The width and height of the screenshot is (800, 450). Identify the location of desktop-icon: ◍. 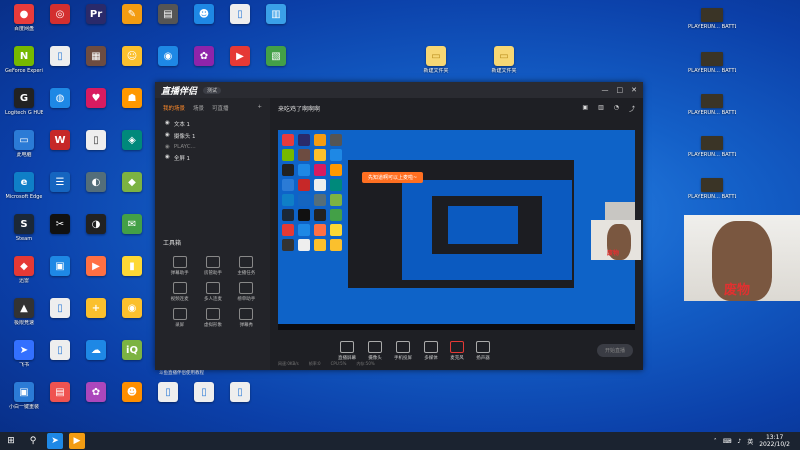
(60, 98).